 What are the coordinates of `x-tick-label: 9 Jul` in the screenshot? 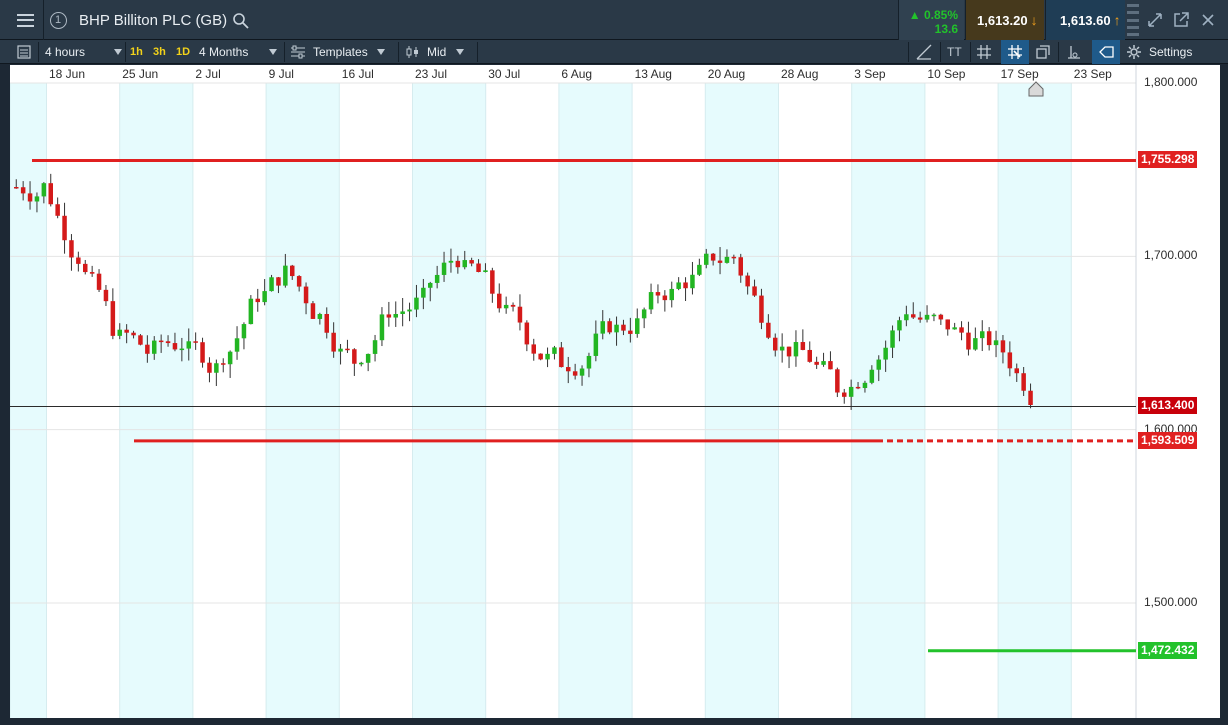 It's located at (281, 74).